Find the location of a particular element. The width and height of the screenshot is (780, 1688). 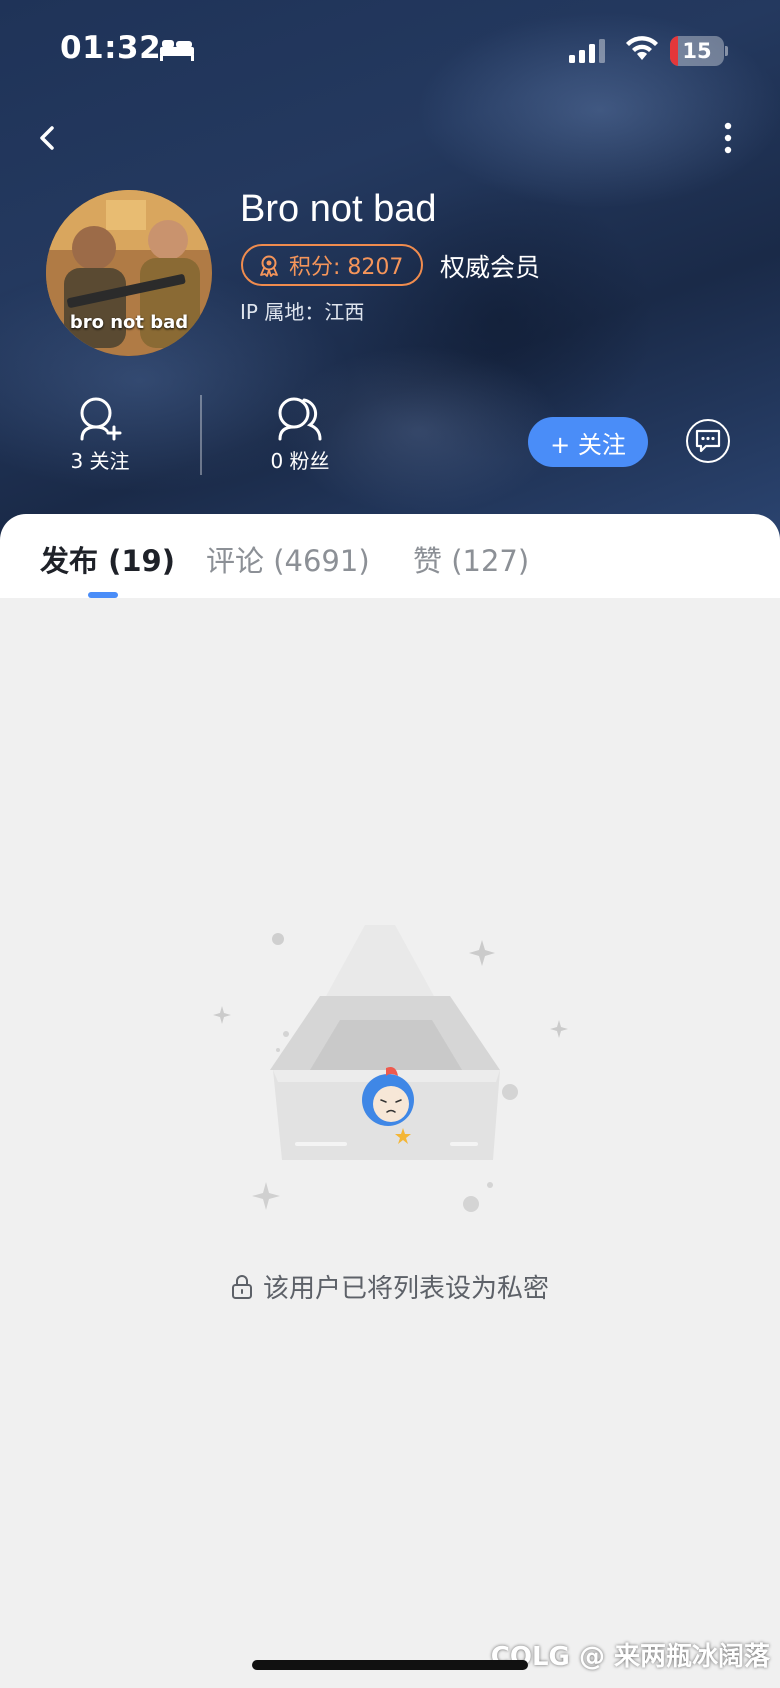

back-button is located at coordinates (48, 138).